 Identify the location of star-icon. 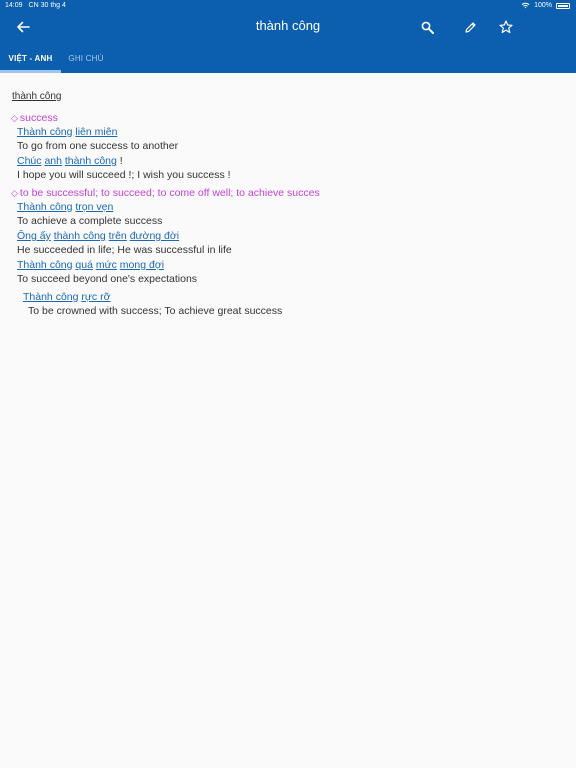
(506, 27).